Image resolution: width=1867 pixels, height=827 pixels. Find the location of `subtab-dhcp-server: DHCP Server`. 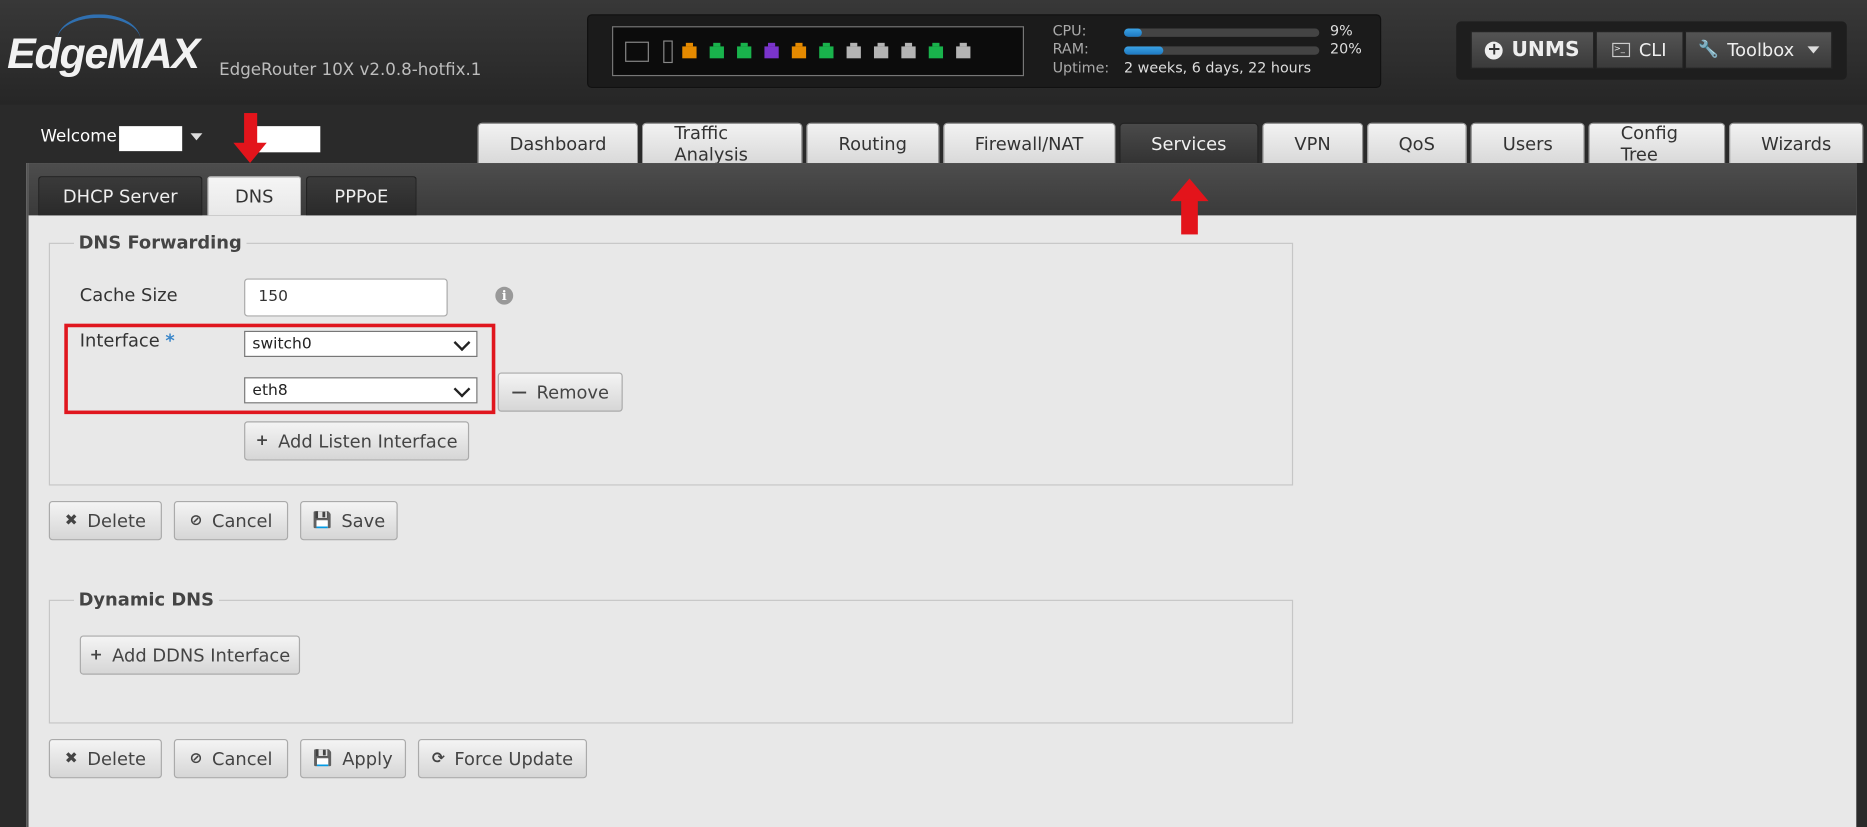

subtab-dhcp-server: DHCP Server is located at coordinates (120, 196).